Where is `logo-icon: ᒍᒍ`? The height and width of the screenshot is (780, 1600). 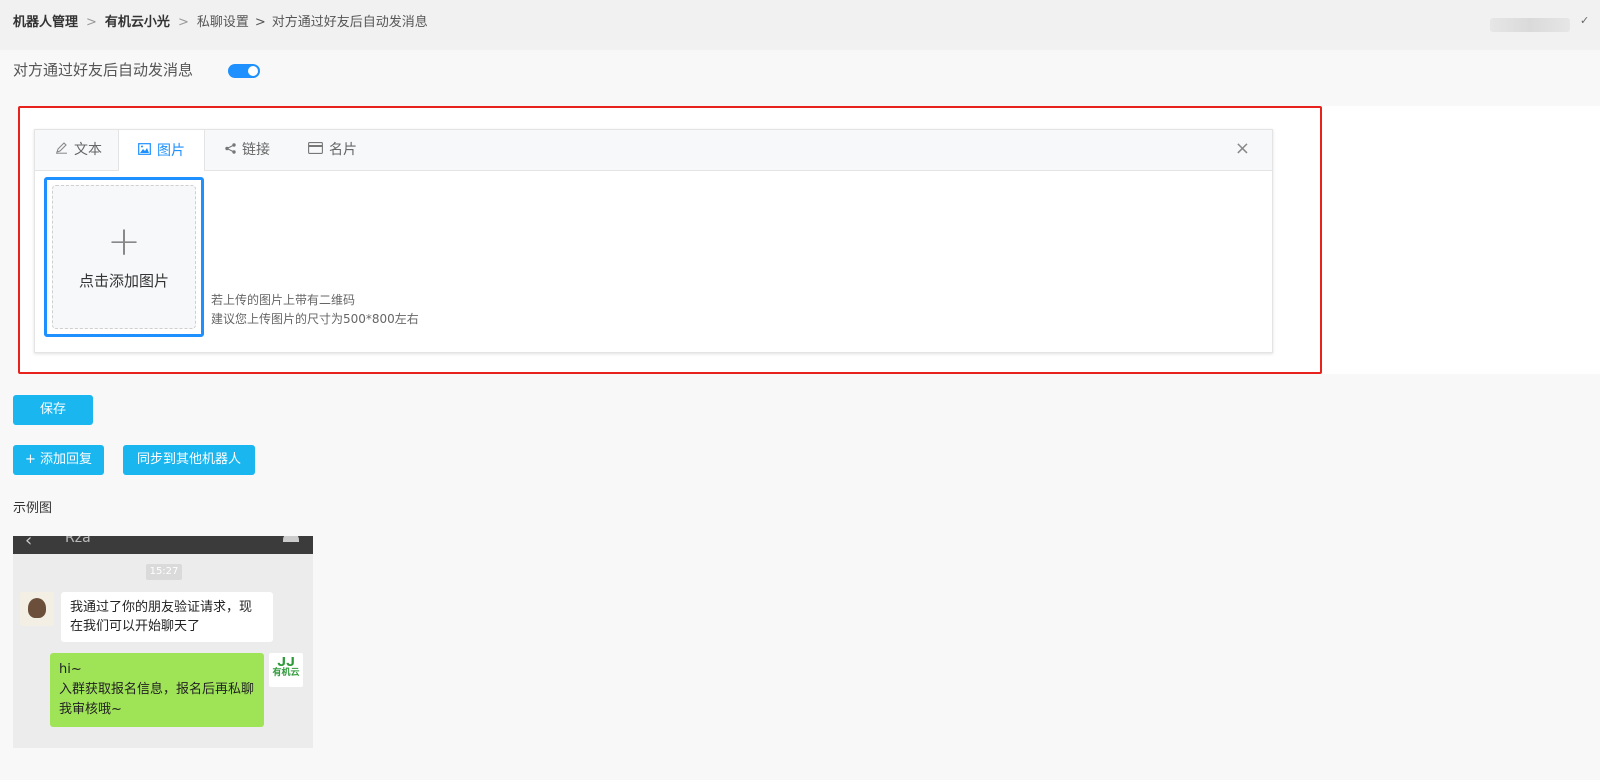 logo-icon: ᒍᒍ is located at coordinates (286, 662).